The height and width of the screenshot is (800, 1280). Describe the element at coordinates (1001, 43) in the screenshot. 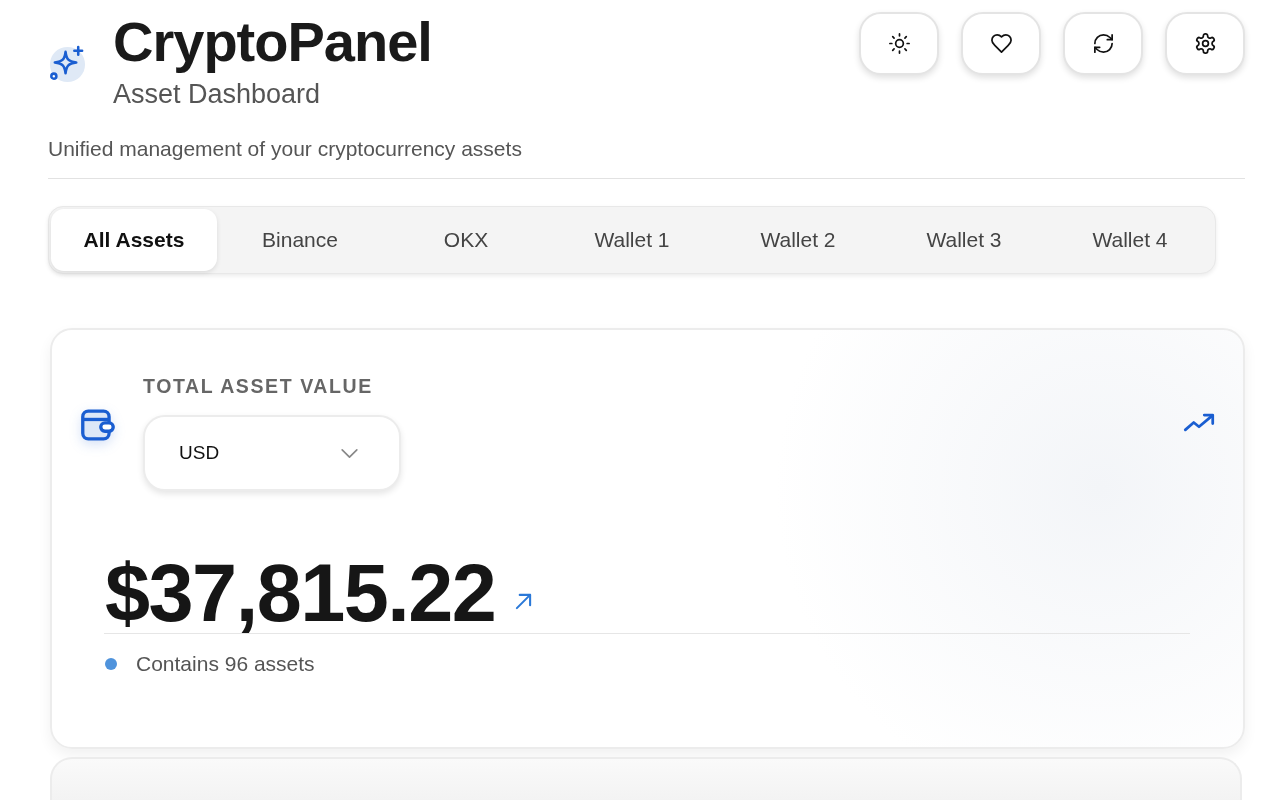

I see `heart-icon` at that location.